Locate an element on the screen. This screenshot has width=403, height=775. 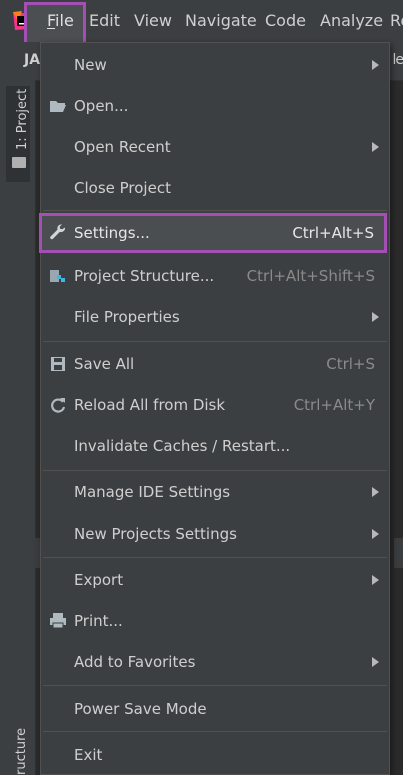
menu-item-exit: Exit is located at coordinates (215, 755).